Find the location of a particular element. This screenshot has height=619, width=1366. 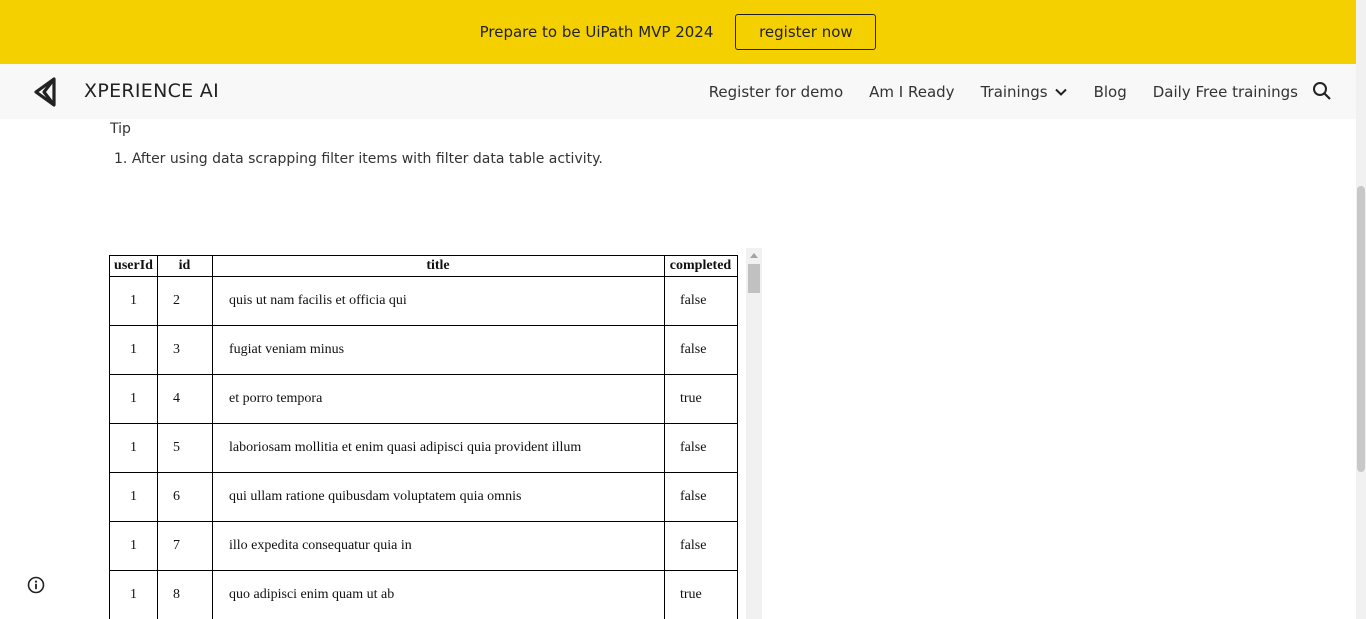

column-header-title: title is located at coordinates (438, 266).